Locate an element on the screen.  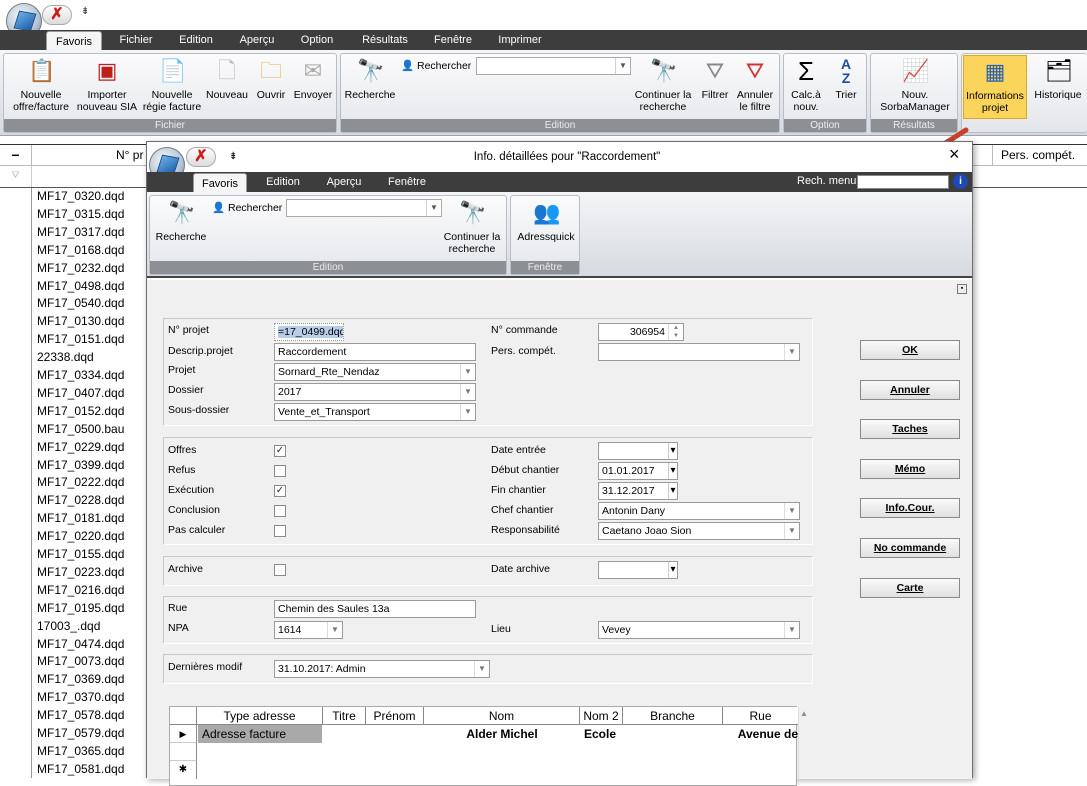
list-item: MF17_0579.dqd is located at coordinates (80, 733).